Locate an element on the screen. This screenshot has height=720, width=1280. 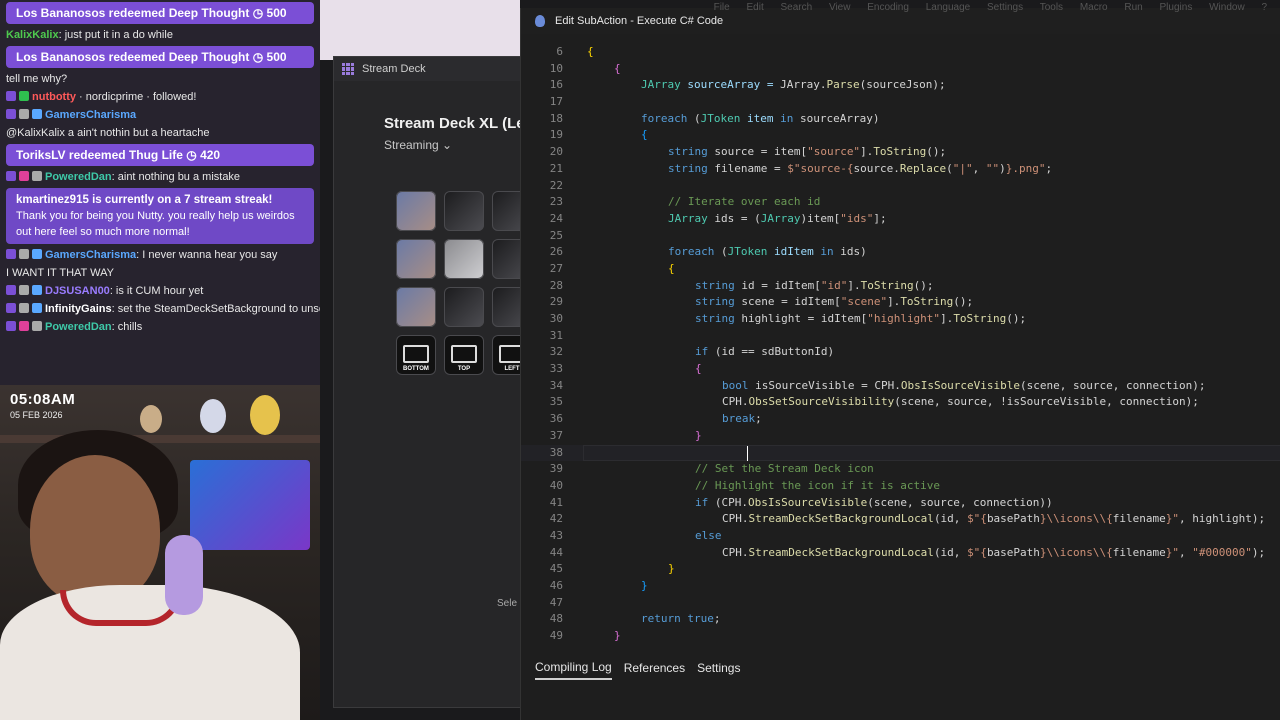
code-token: item is located at coordinates (763, 118).